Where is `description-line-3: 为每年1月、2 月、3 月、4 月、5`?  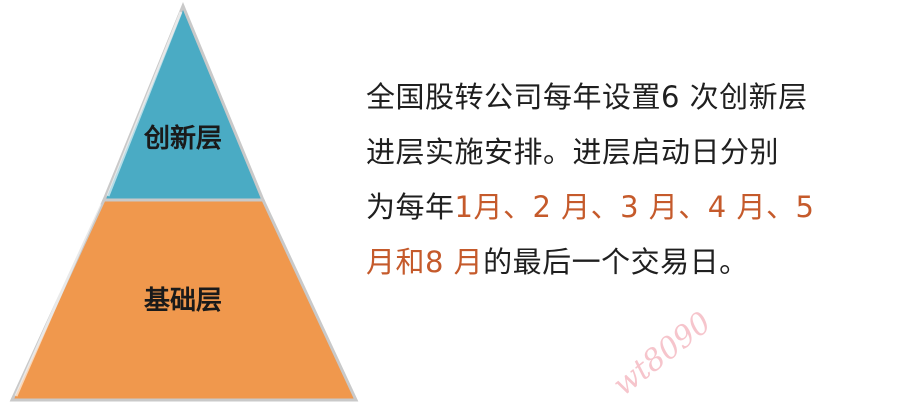
description-line-3: 为每年1月、2 月、3 月、4 月、5 is located at coordinates (601, 207).